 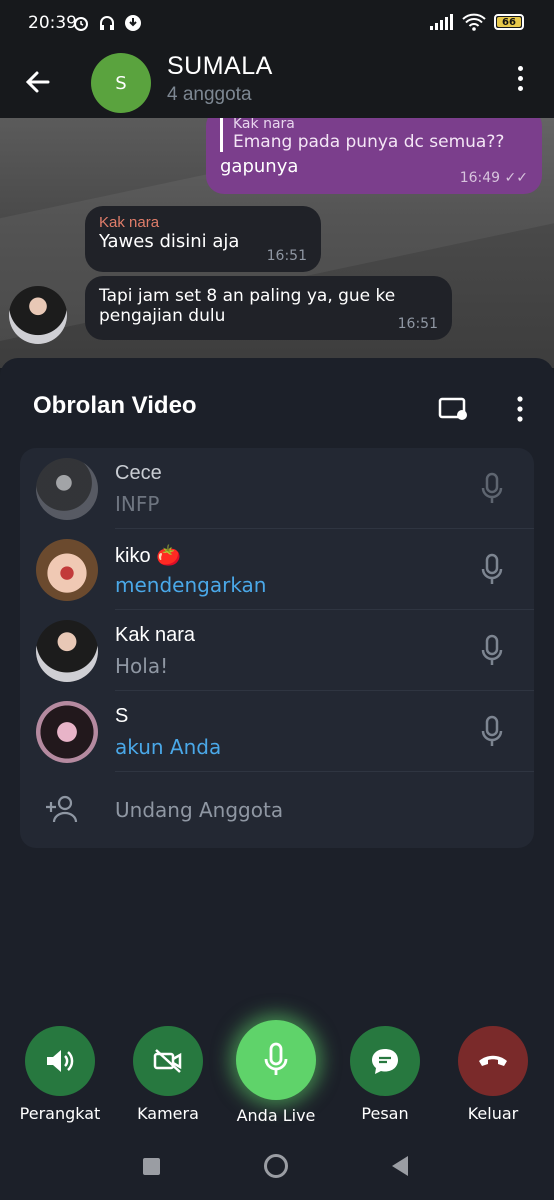 What do you see at coordinates (509, 22) in the screenshot?
I see `battery-icon: 66` at bounding box center [509, 22].